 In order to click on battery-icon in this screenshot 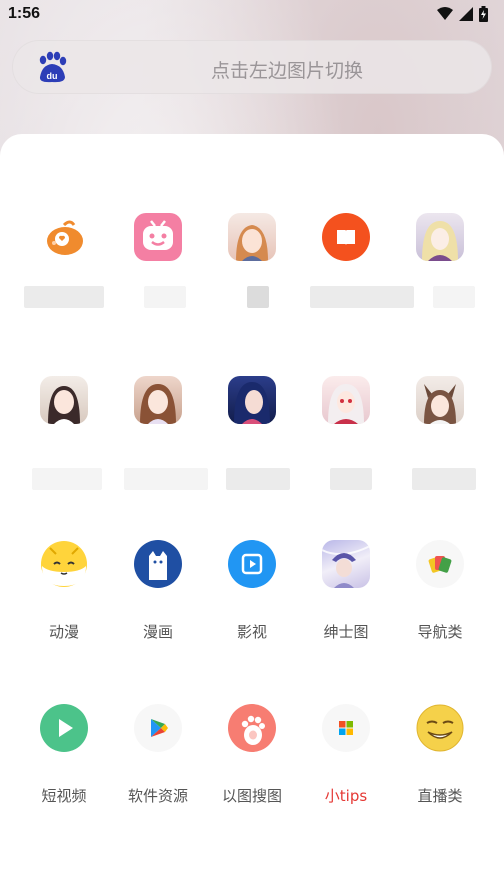, I will do `click(483, 14)`.